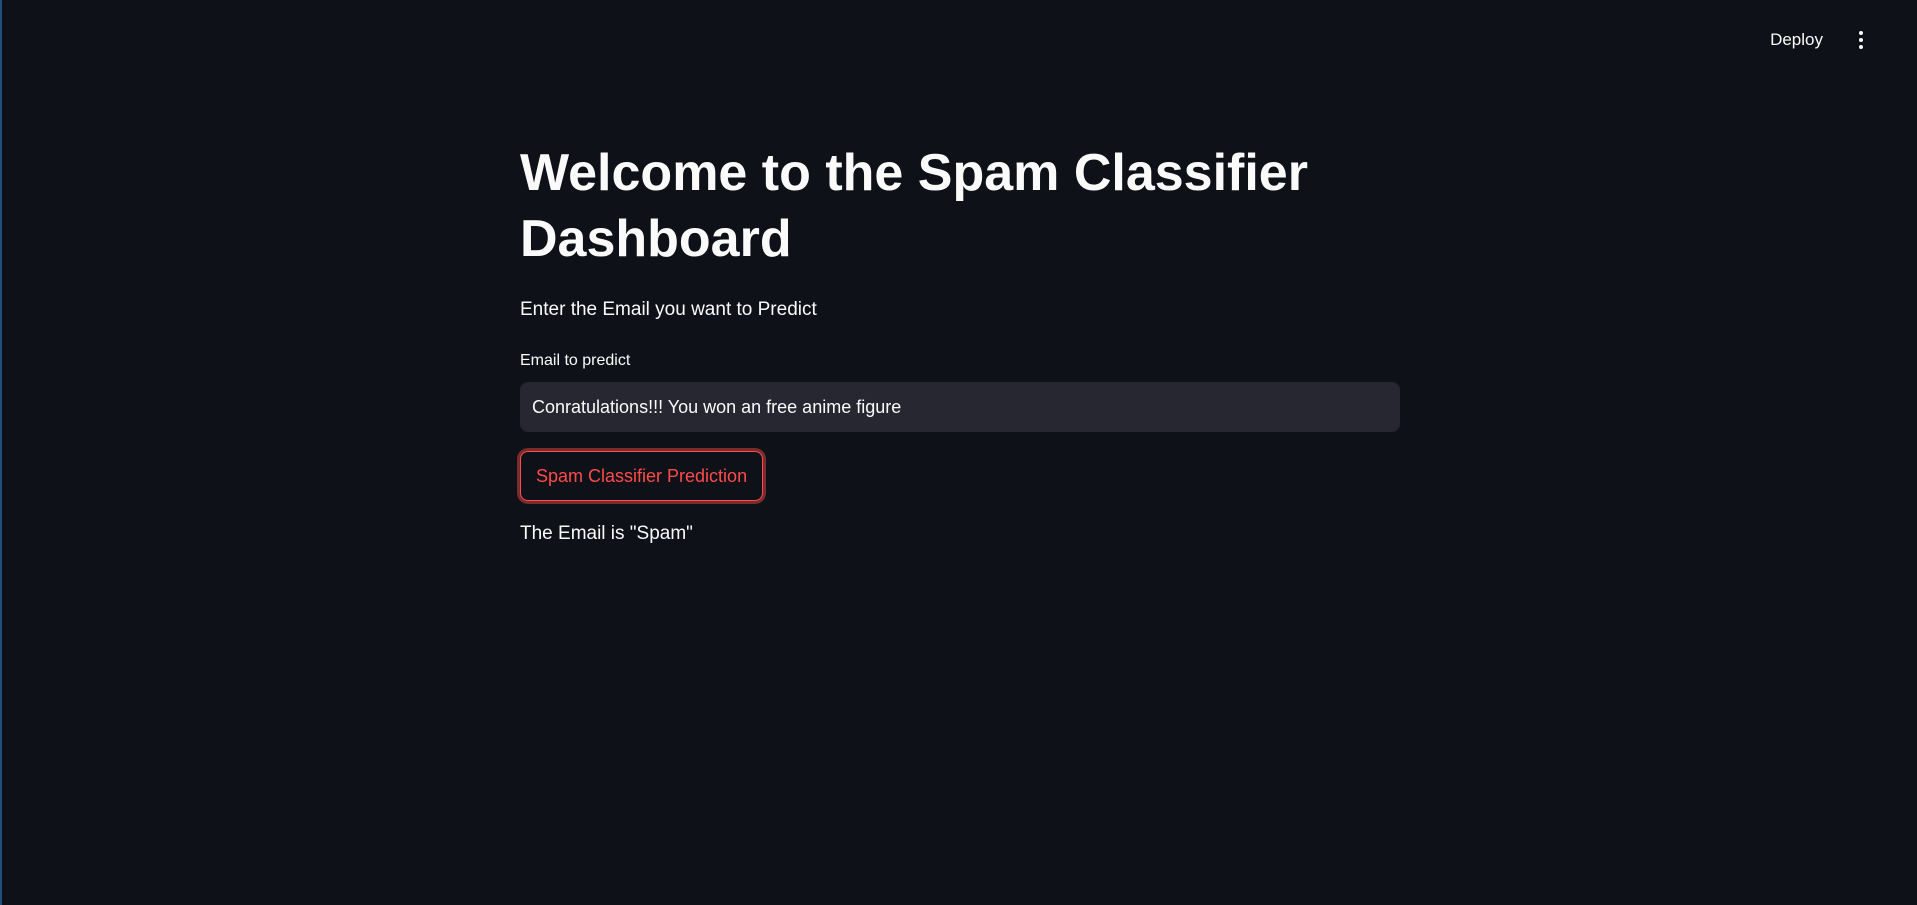  I want to click on page-title: Welcome to the Spam Classifier Dashboard, so click(914, 206).